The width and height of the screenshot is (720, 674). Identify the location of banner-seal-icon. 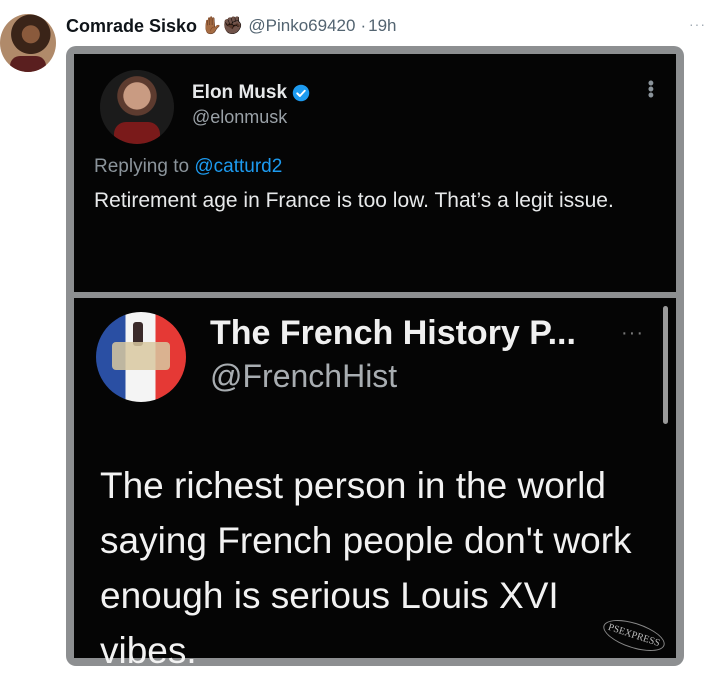
(141, 356).